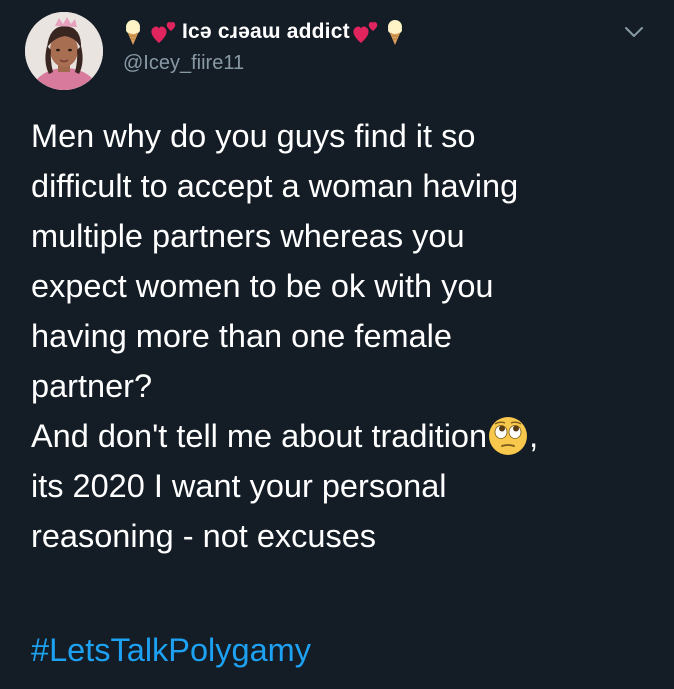 The image size is (674, 689). I want to click on avatar-image, so click(64, 51).